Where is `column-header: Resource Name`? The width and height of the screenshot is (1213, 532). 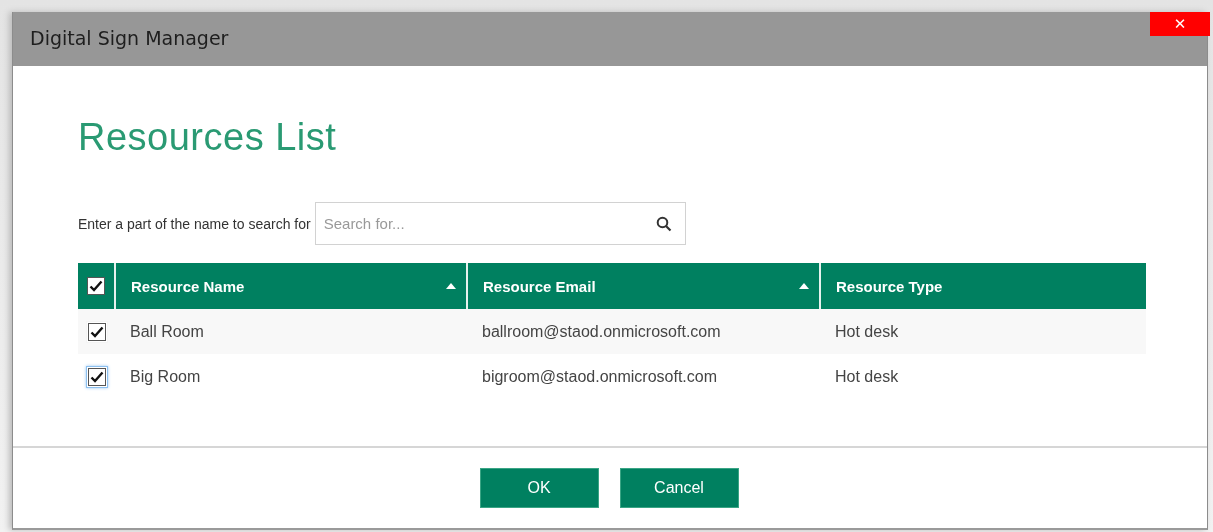
column-header: Resource Name is located at coordinates (188, 286).